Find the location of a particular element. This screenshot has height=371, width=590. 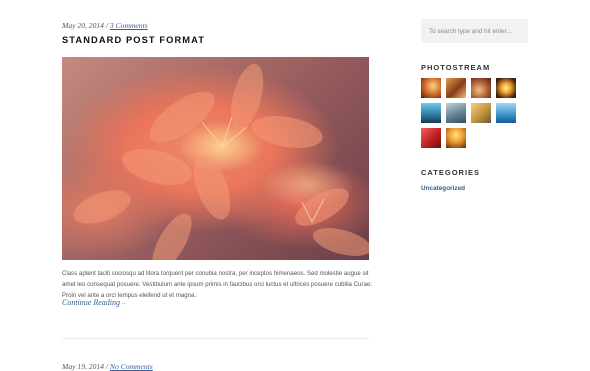

continue-reading-label: Continue Reading is located at coordinates (91, 302).